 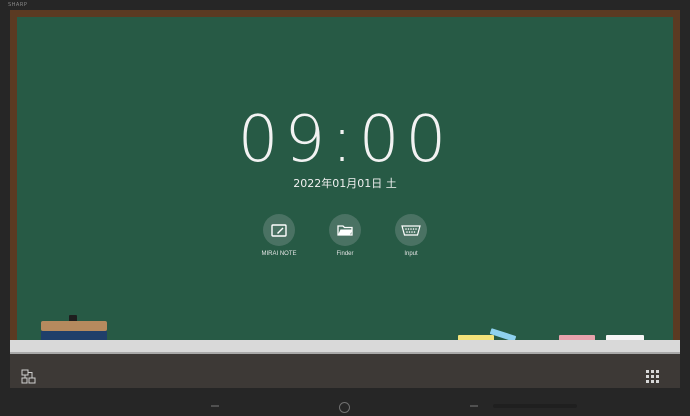 What do you see at coordinates (652, 376) in the screenshot?
I see `apps-grid-icon` at bounding box center [652, 376].